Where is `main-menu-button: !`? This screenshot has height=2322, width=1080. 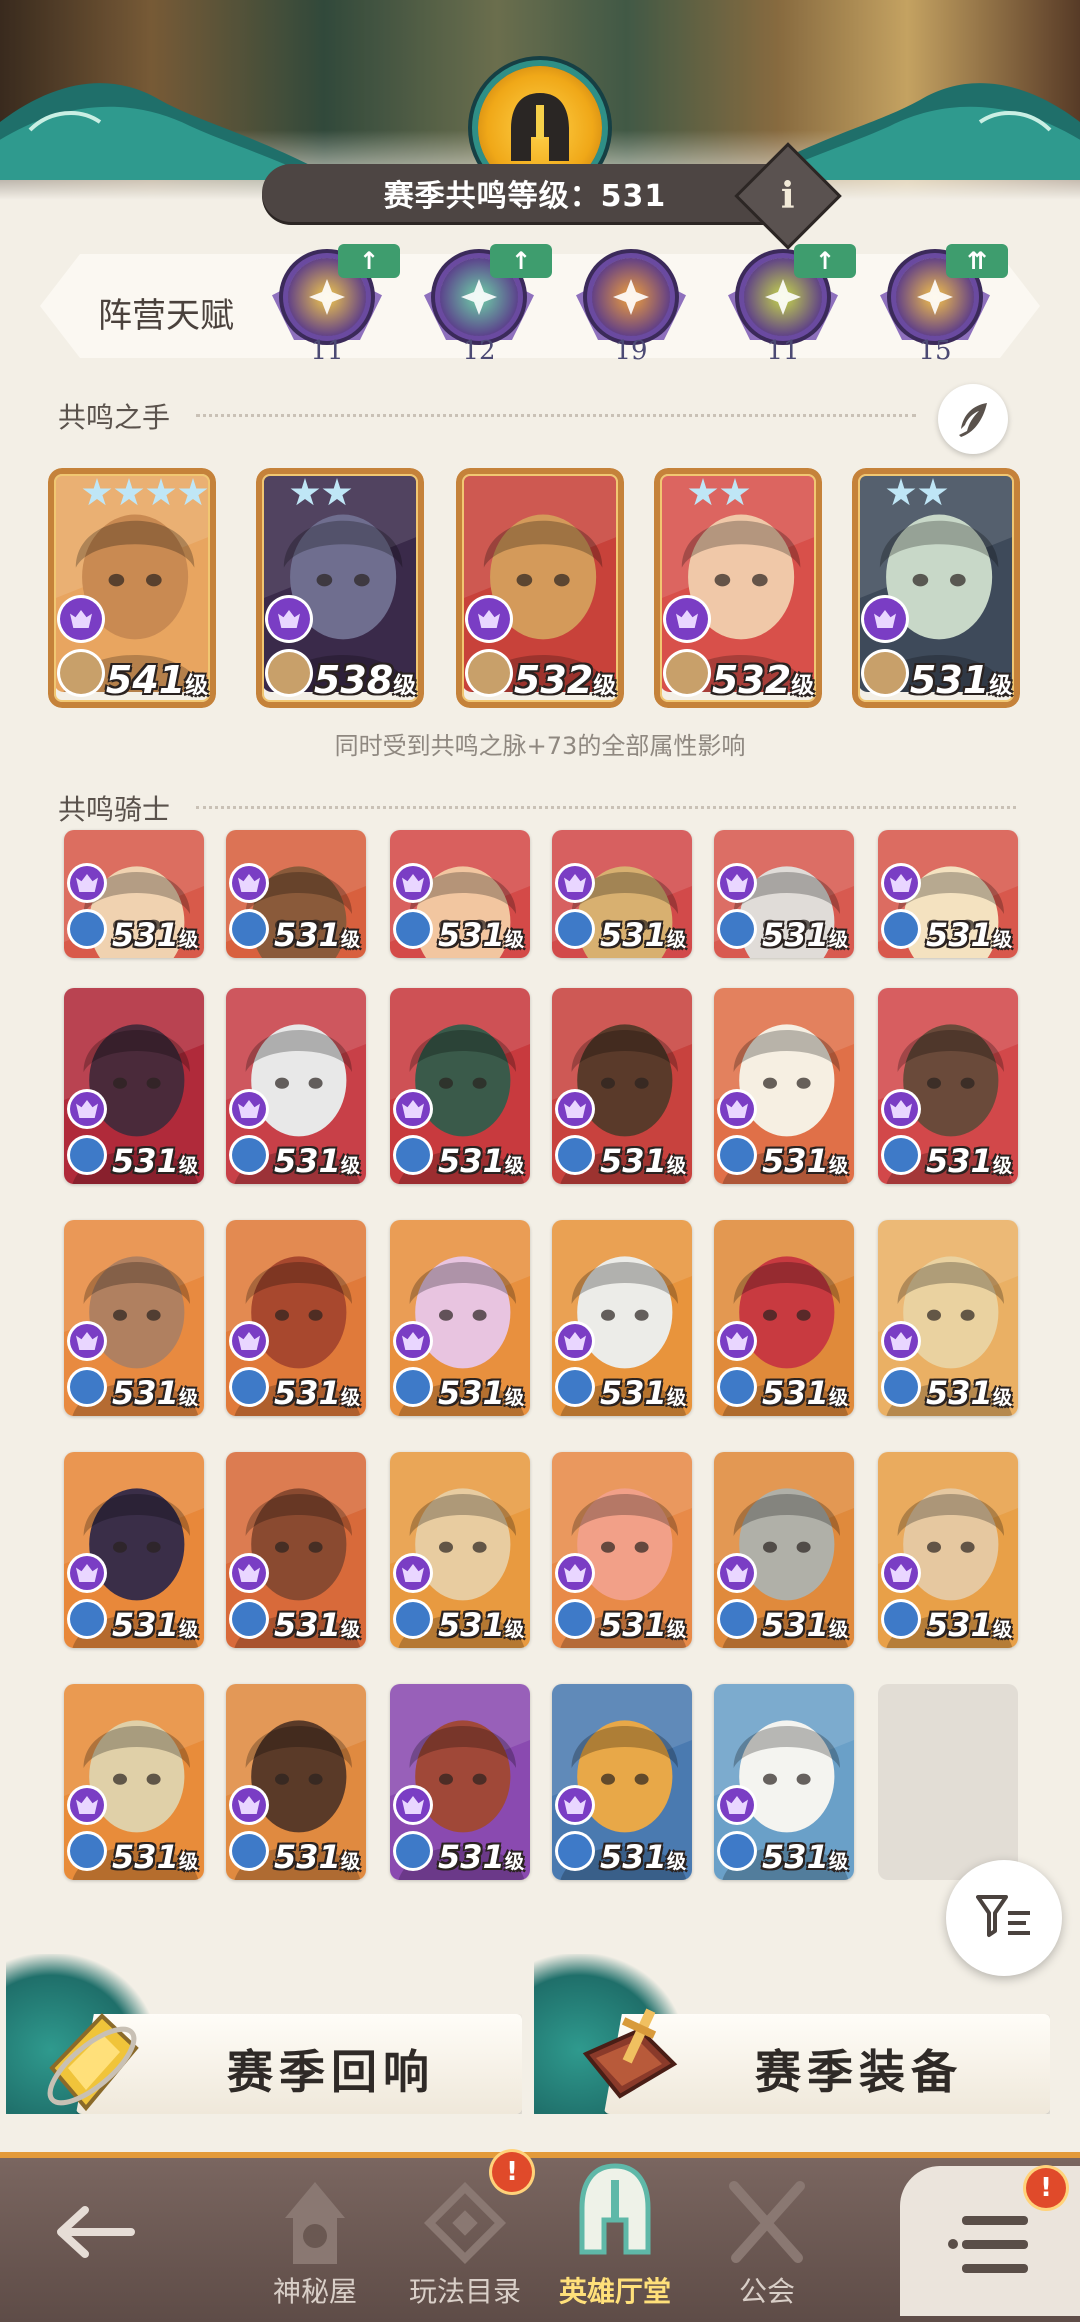
main-menu-button: ! is located at coordinates (990, 2241).